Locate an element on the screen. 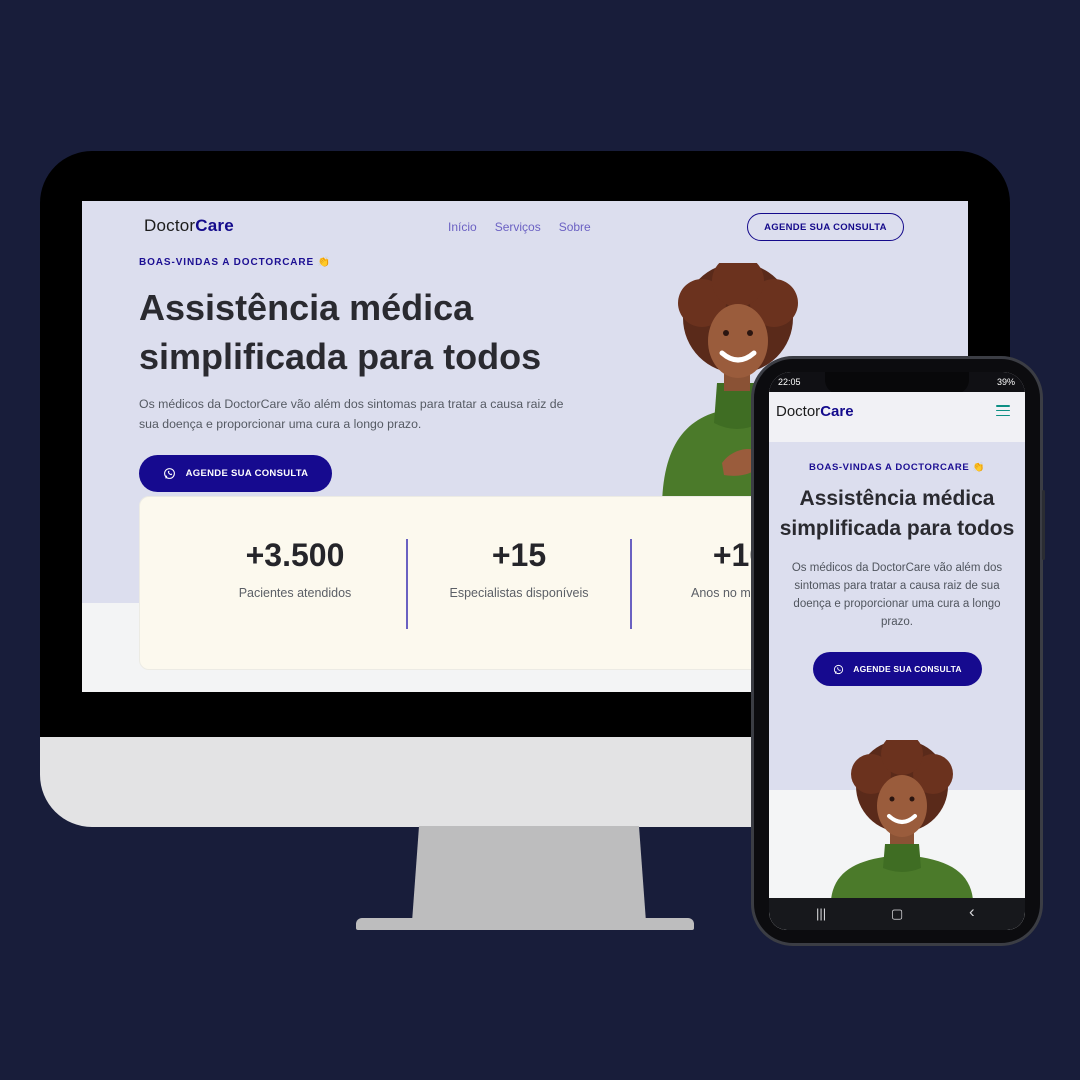 The width and height of the screenshot is (1080, 1080). recents-button: ||| is located at coordinates (821, 913).